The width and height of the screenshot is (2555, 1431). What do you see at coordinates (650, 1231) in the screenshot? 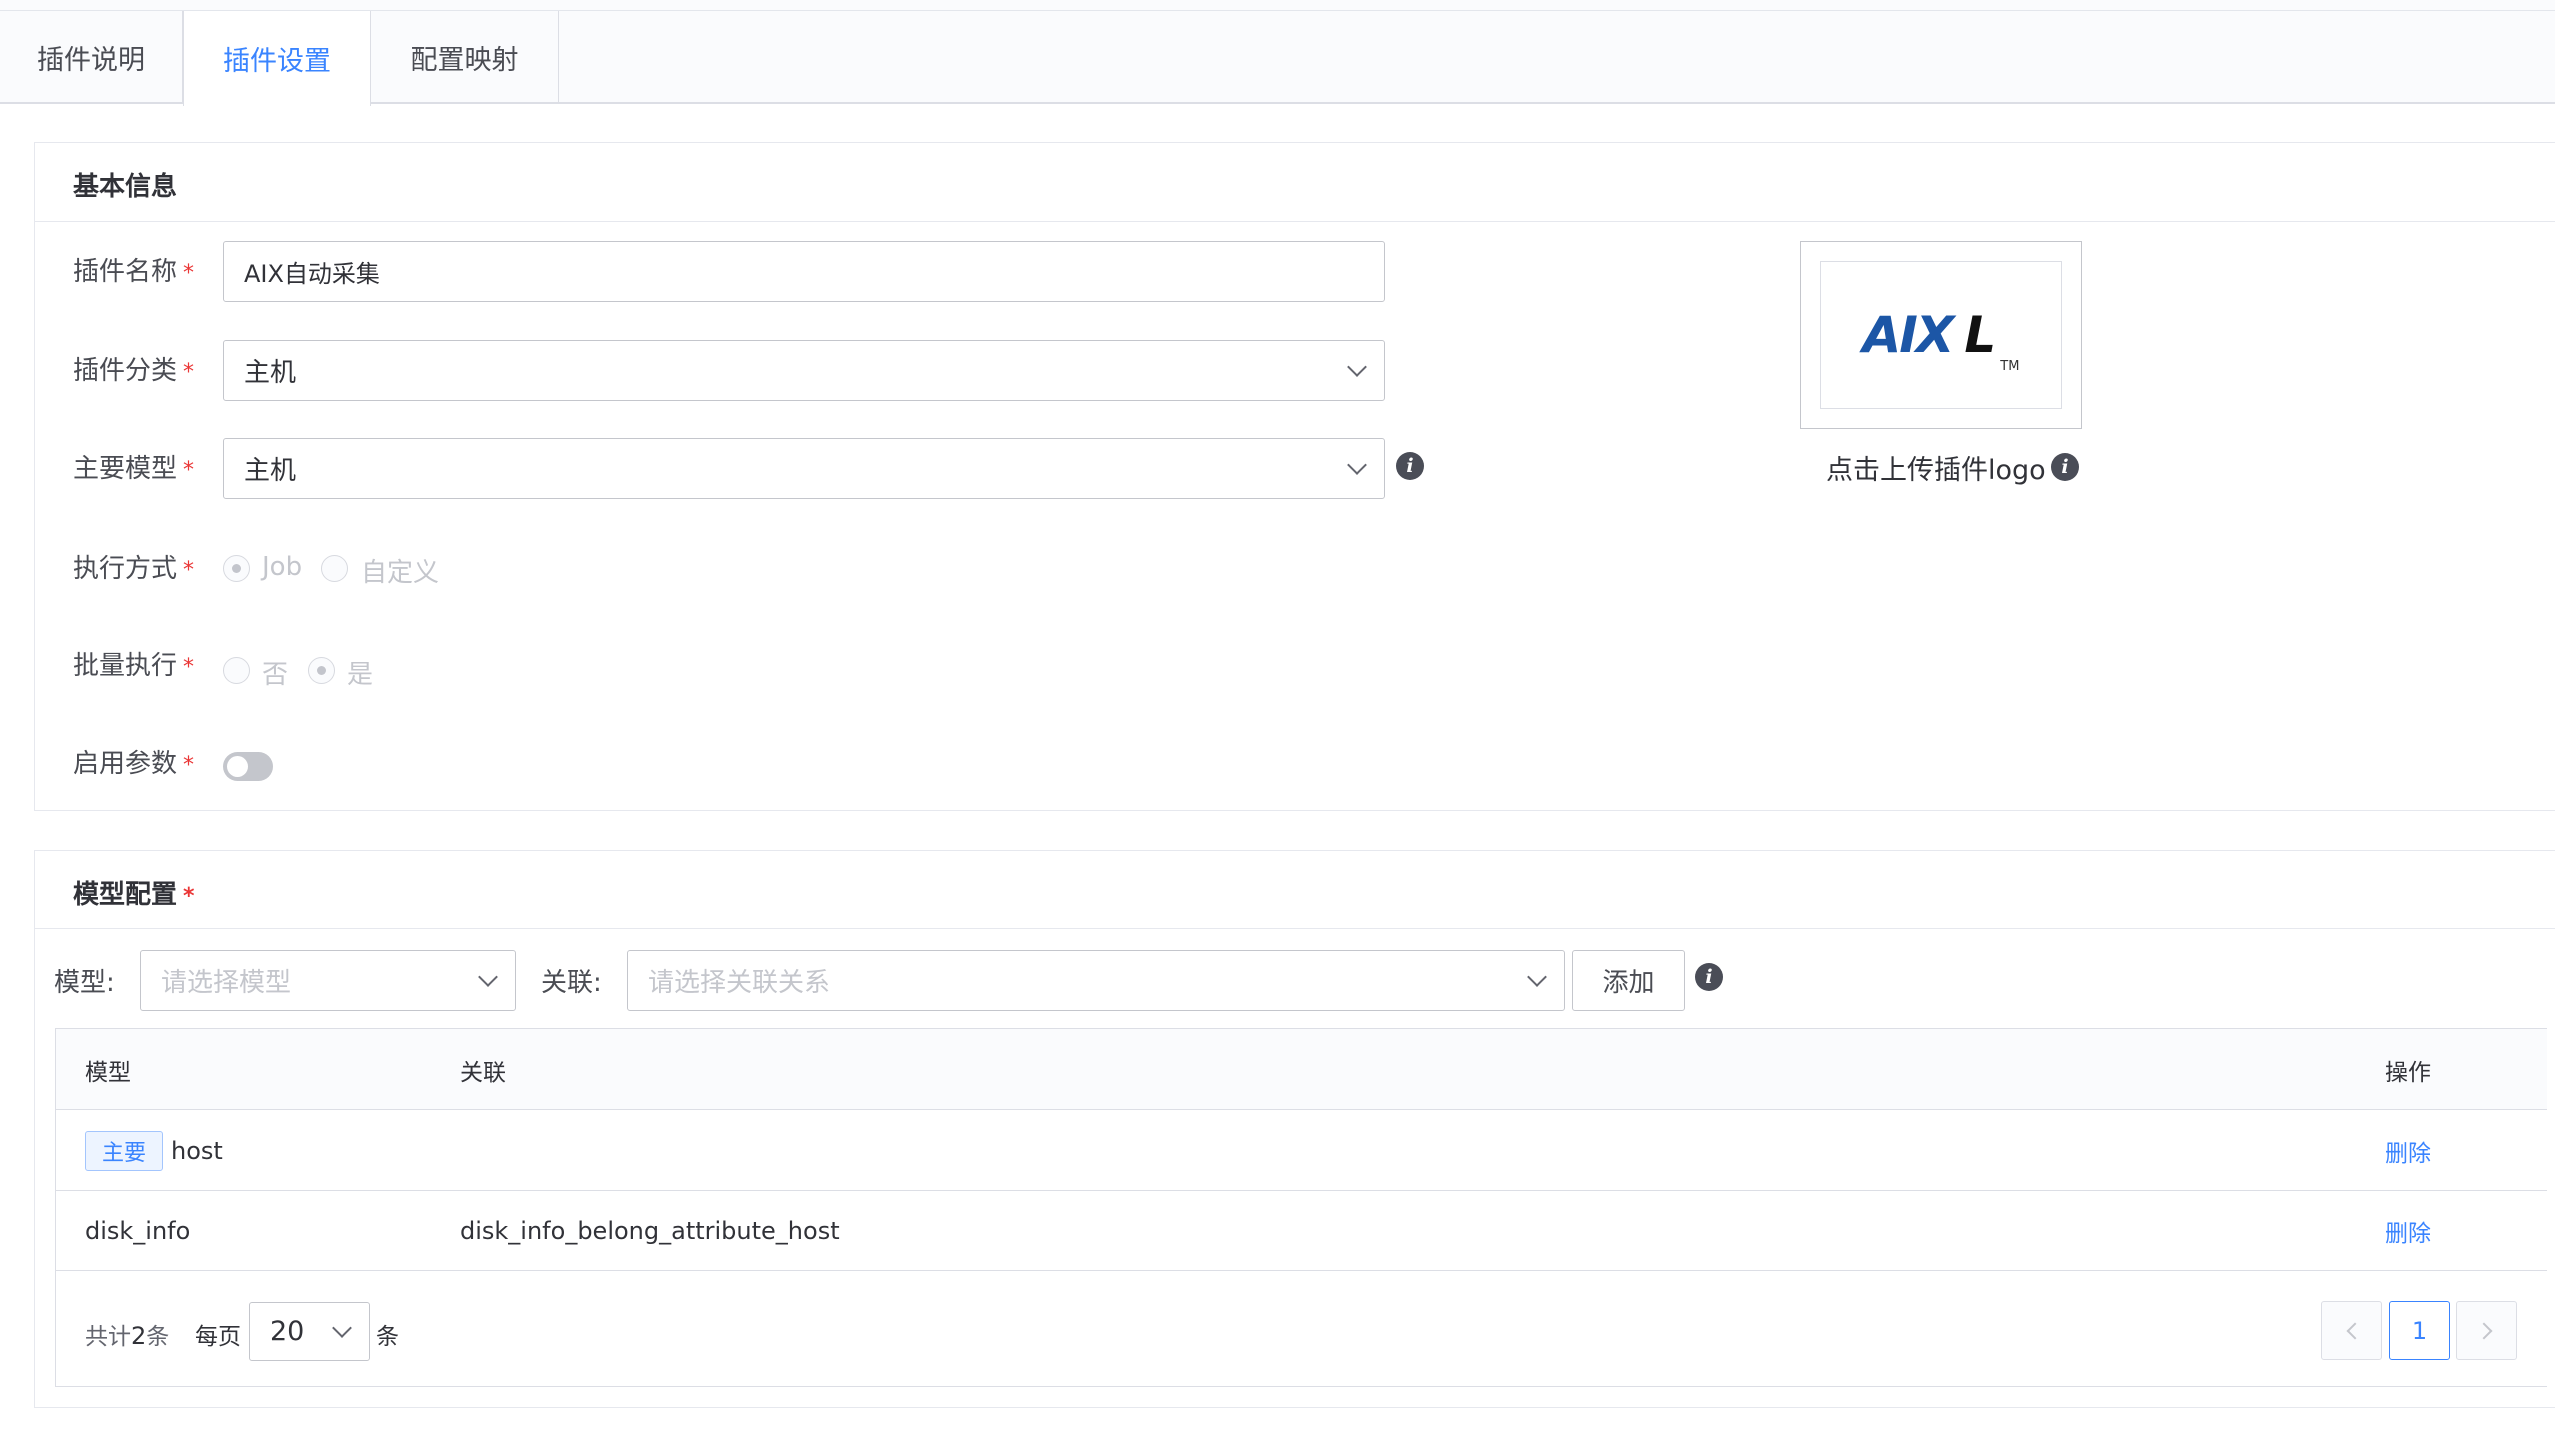
I see `relation-cell: disk_info_belong_attribute_host` at bounding box center [650, 1231].